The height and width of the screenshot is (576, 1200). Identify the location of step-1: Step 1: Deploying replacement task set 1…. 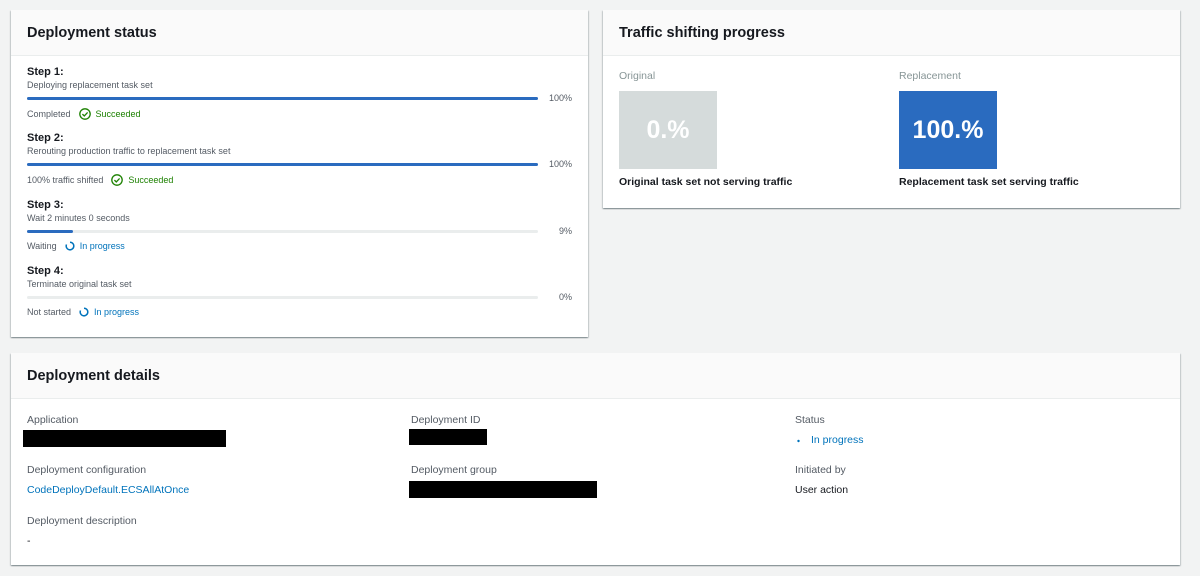
(299, 94).